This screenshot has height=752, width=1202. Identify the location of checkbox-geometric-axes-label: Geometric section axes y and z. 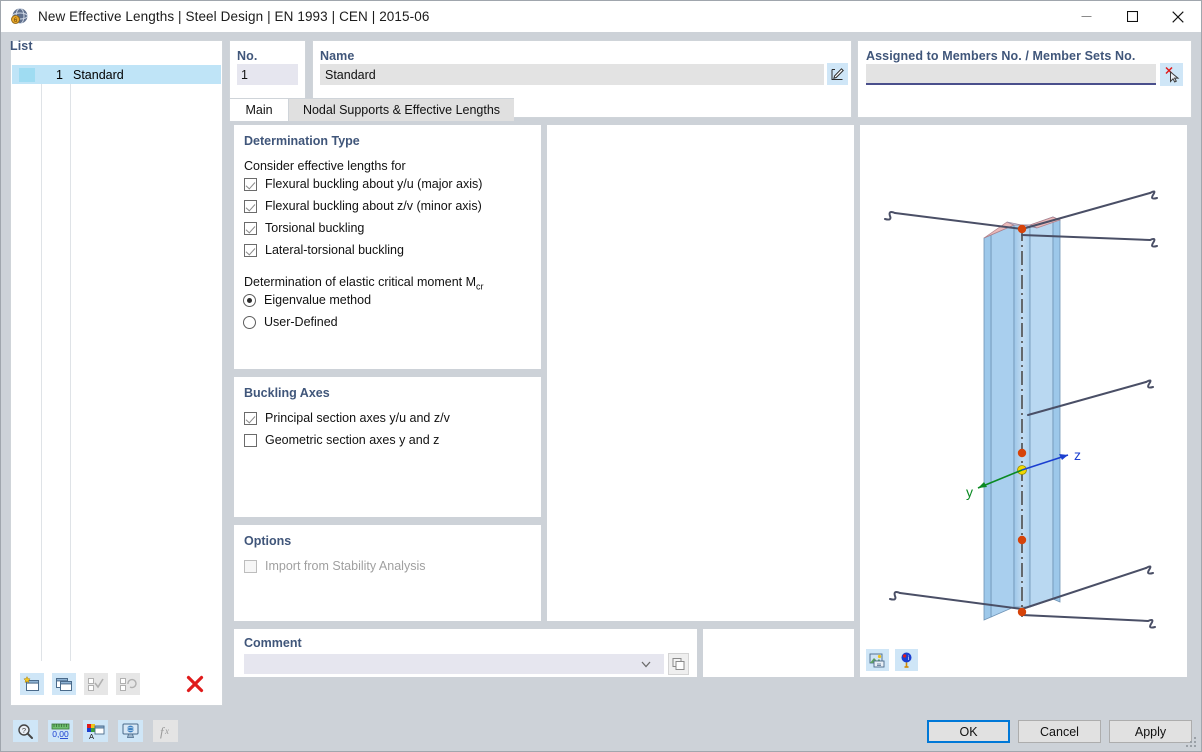
(352, 440).